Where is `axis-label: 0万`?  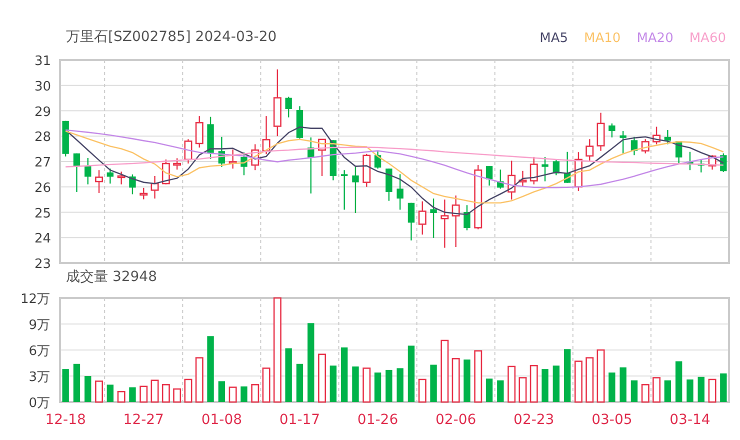 axis-label: 0万 is located at coordinates (39, 403).